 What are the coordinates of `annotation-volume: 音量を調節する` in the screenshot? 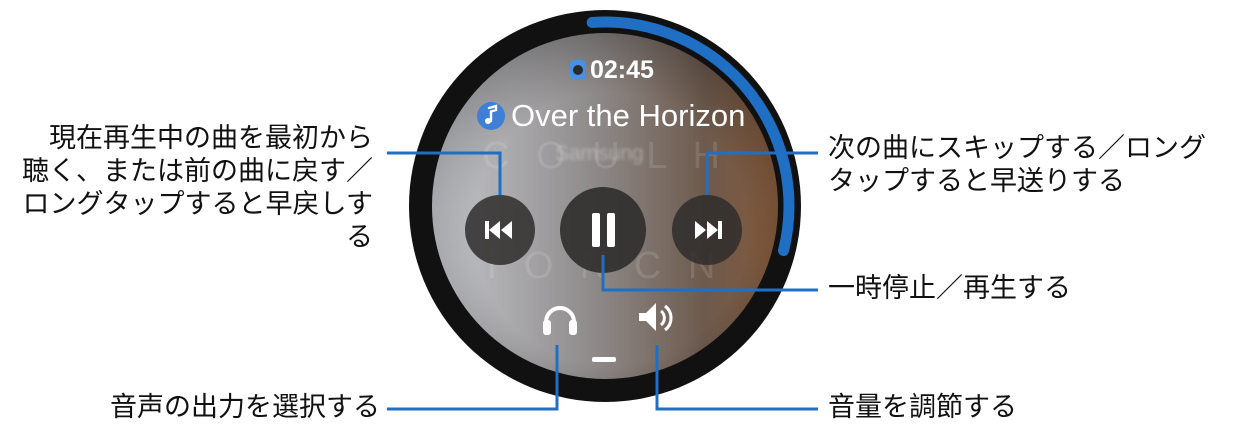 It's located at (922, 407).